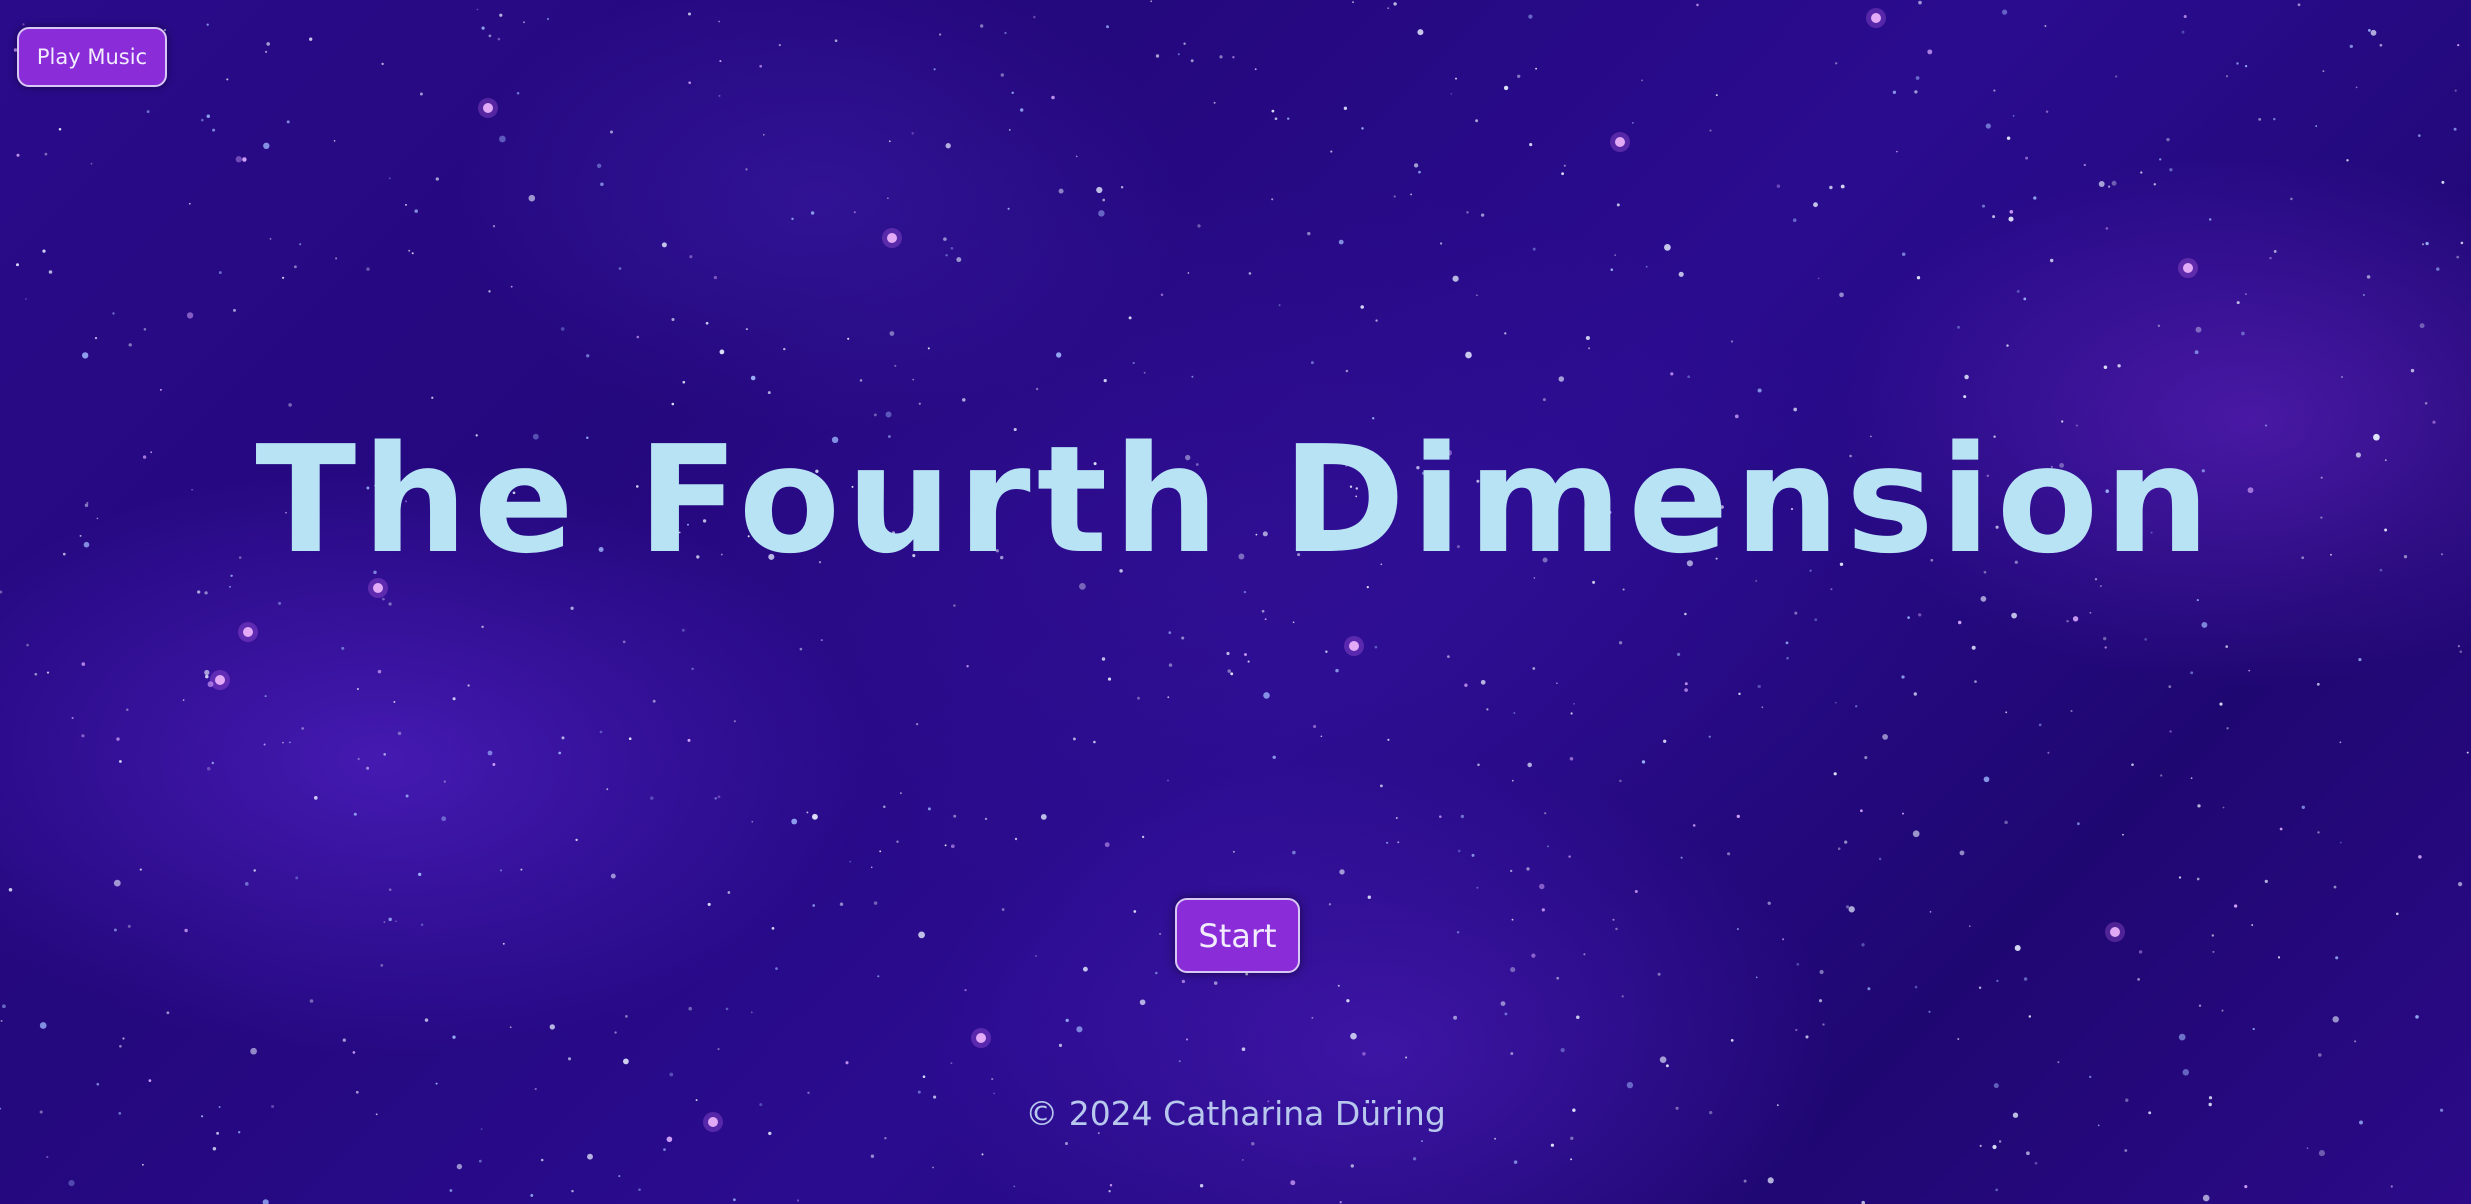 This screenshot has width=2471, height=1204. What do you see at coordinates (92, 57) in the screenshot?
I see `play-music-button: Play Music` at bounding box center [92, 57].